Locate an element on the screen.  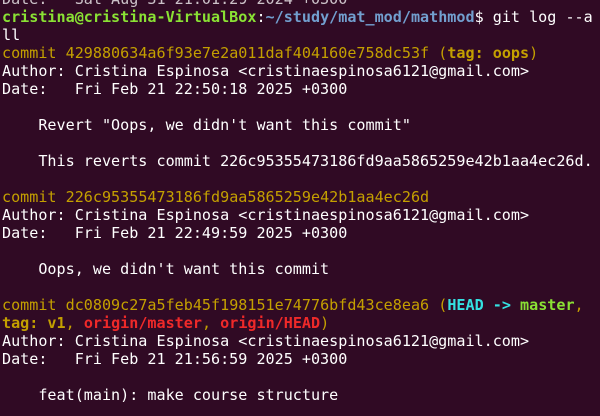
commit-header-wrap: tag: v1, origin/master, origin/HEAD) is located at coordinates (301, 323).